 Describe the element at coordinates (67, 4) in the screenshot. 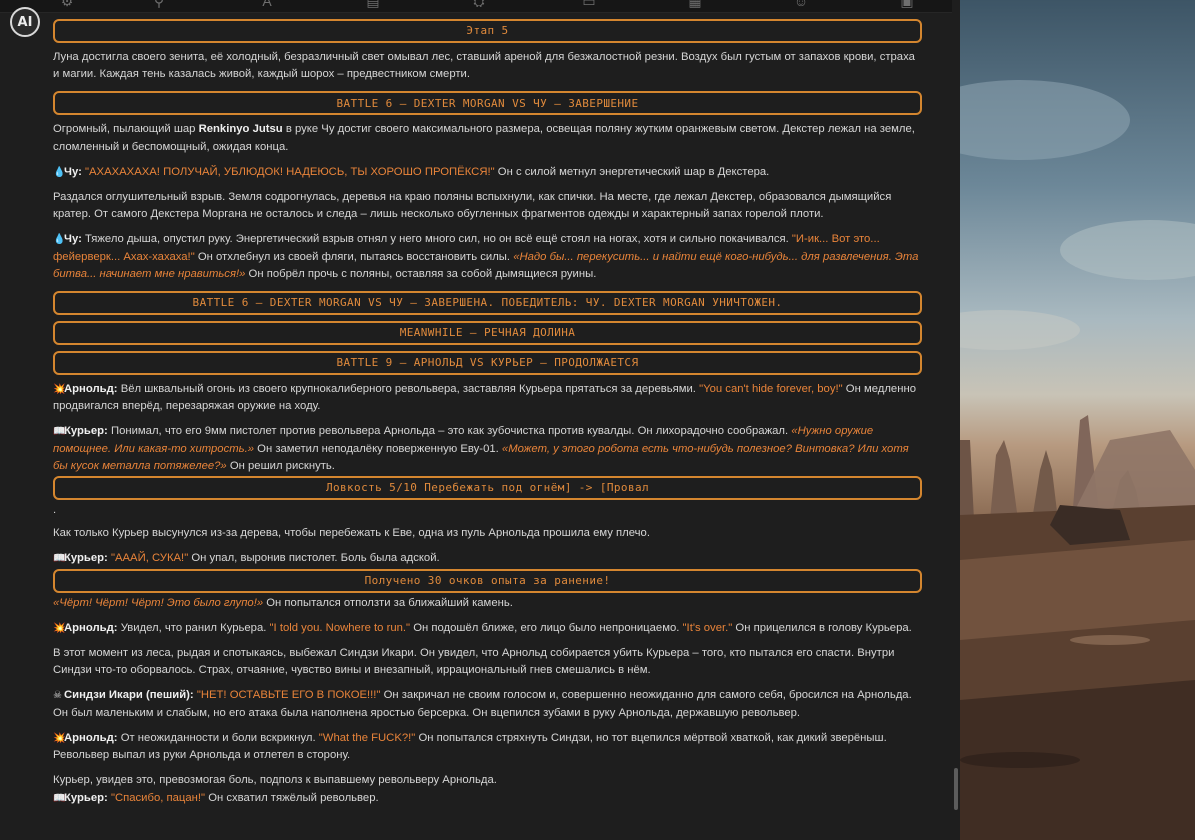

I see `sliders-icon: ⚙` at that location.